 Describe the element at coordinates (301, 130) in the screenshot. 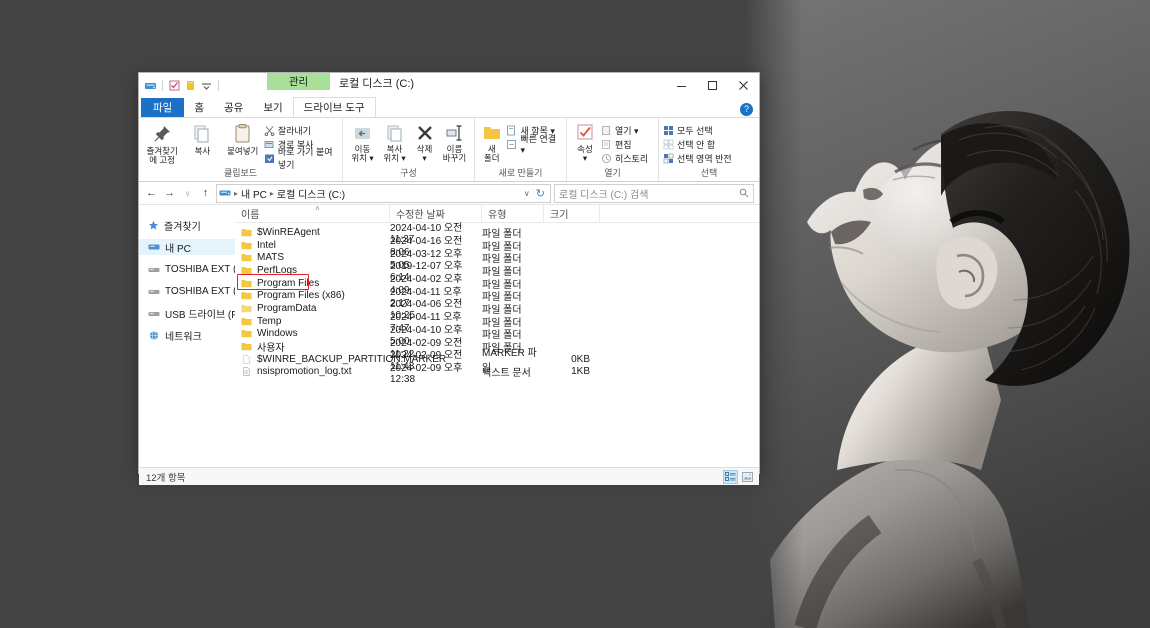

I see `cut-command: 잘라내기` at that location.